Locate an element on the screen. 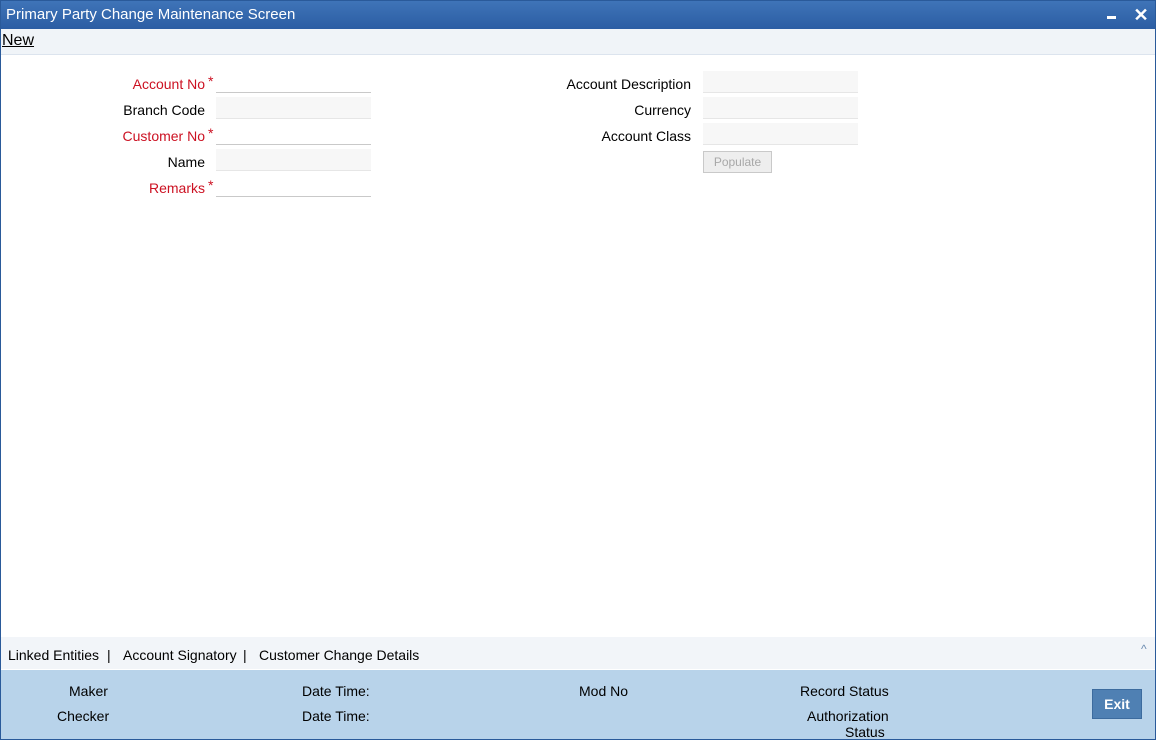 The image size is (1156, 740). account-description-label: Account Description is located at coordinates (628, 84).